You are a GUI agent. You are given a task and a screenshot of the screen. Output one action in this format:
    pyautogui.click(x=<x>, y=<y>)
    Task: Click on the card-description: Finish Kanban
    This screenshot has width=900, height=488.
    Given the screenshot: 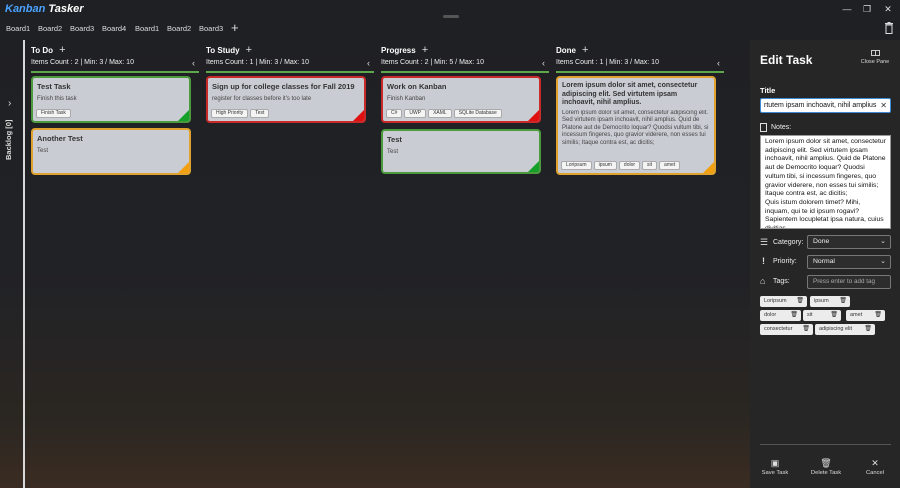 What is the action you would take?
    pyautogui.click(x=406, y=99)
    